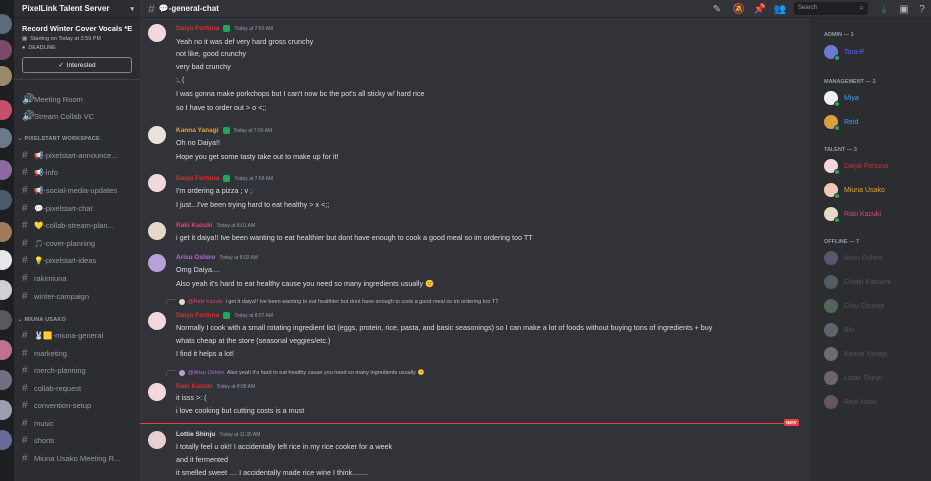 This screenshot has width=931, height=481. What do you see at coordinates (77, 28) in the screenshot?
I see `event-title: Record Winter Cover Vocals *EX` at bounding box center [77, 28].